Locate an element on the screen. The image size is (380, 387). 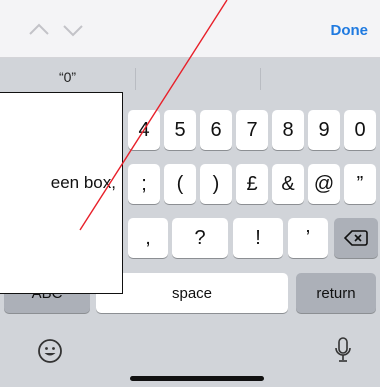
key-8: 8 is located at coordinates (288, 130).